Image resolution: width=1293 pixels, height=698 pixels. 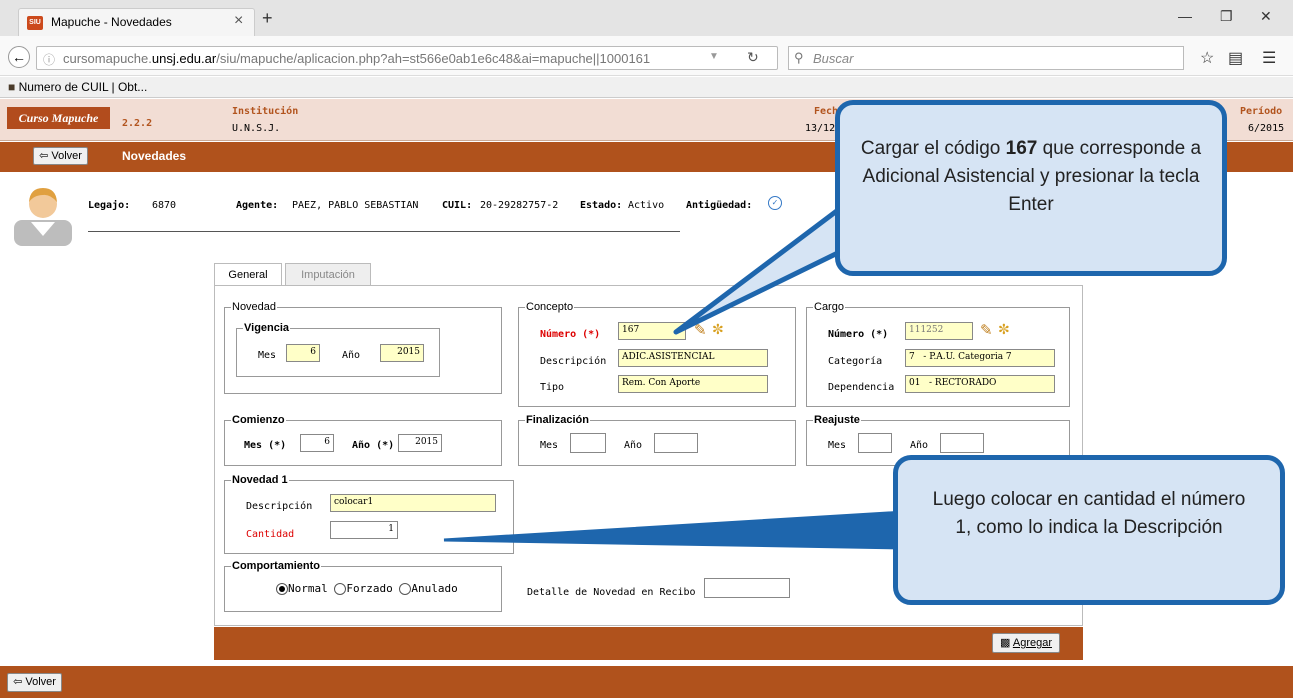 What do you see at coordinates (303, 353) in the screenshot?
I see `vigencia-mes-input: 6` at bounding box center [303, 353].